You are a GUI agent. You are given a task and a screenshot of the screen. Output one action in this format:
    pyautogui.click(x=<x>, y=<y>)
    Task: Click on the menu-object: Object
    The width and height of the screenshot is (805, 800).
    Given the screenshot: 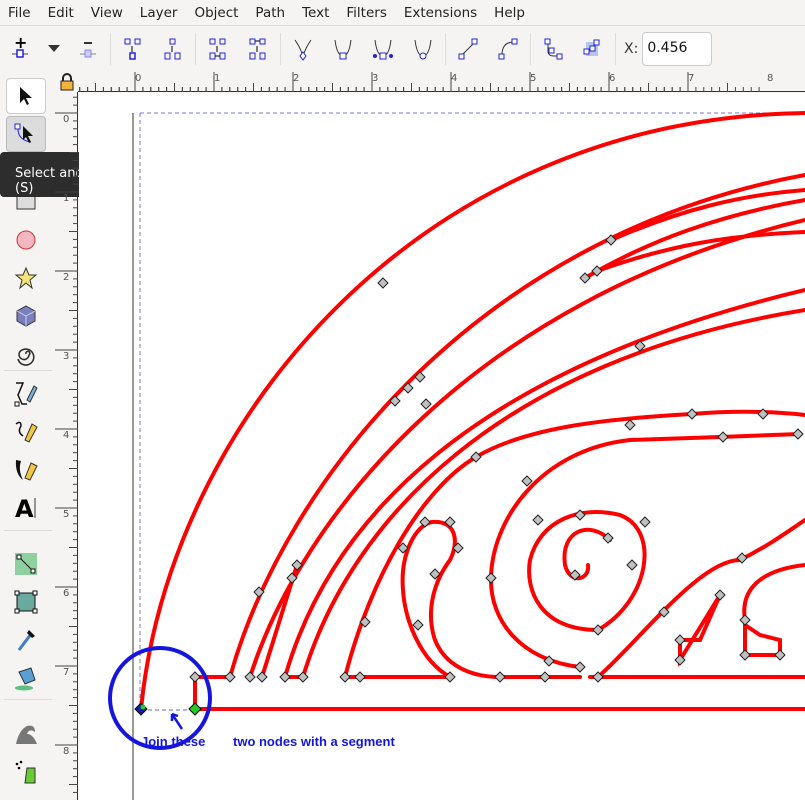 What is the action you would take?
    pyautogui.click(x=216, y=13)
    